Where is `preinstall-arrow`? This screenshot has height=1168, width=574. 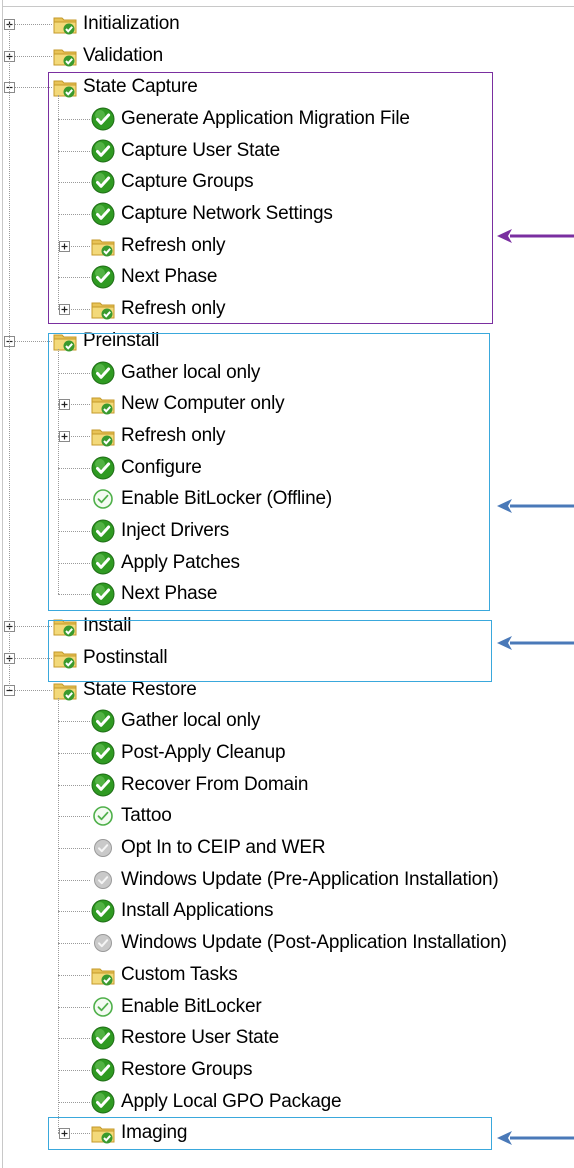
preinstall-arrow is located at coordinates (535, 506).